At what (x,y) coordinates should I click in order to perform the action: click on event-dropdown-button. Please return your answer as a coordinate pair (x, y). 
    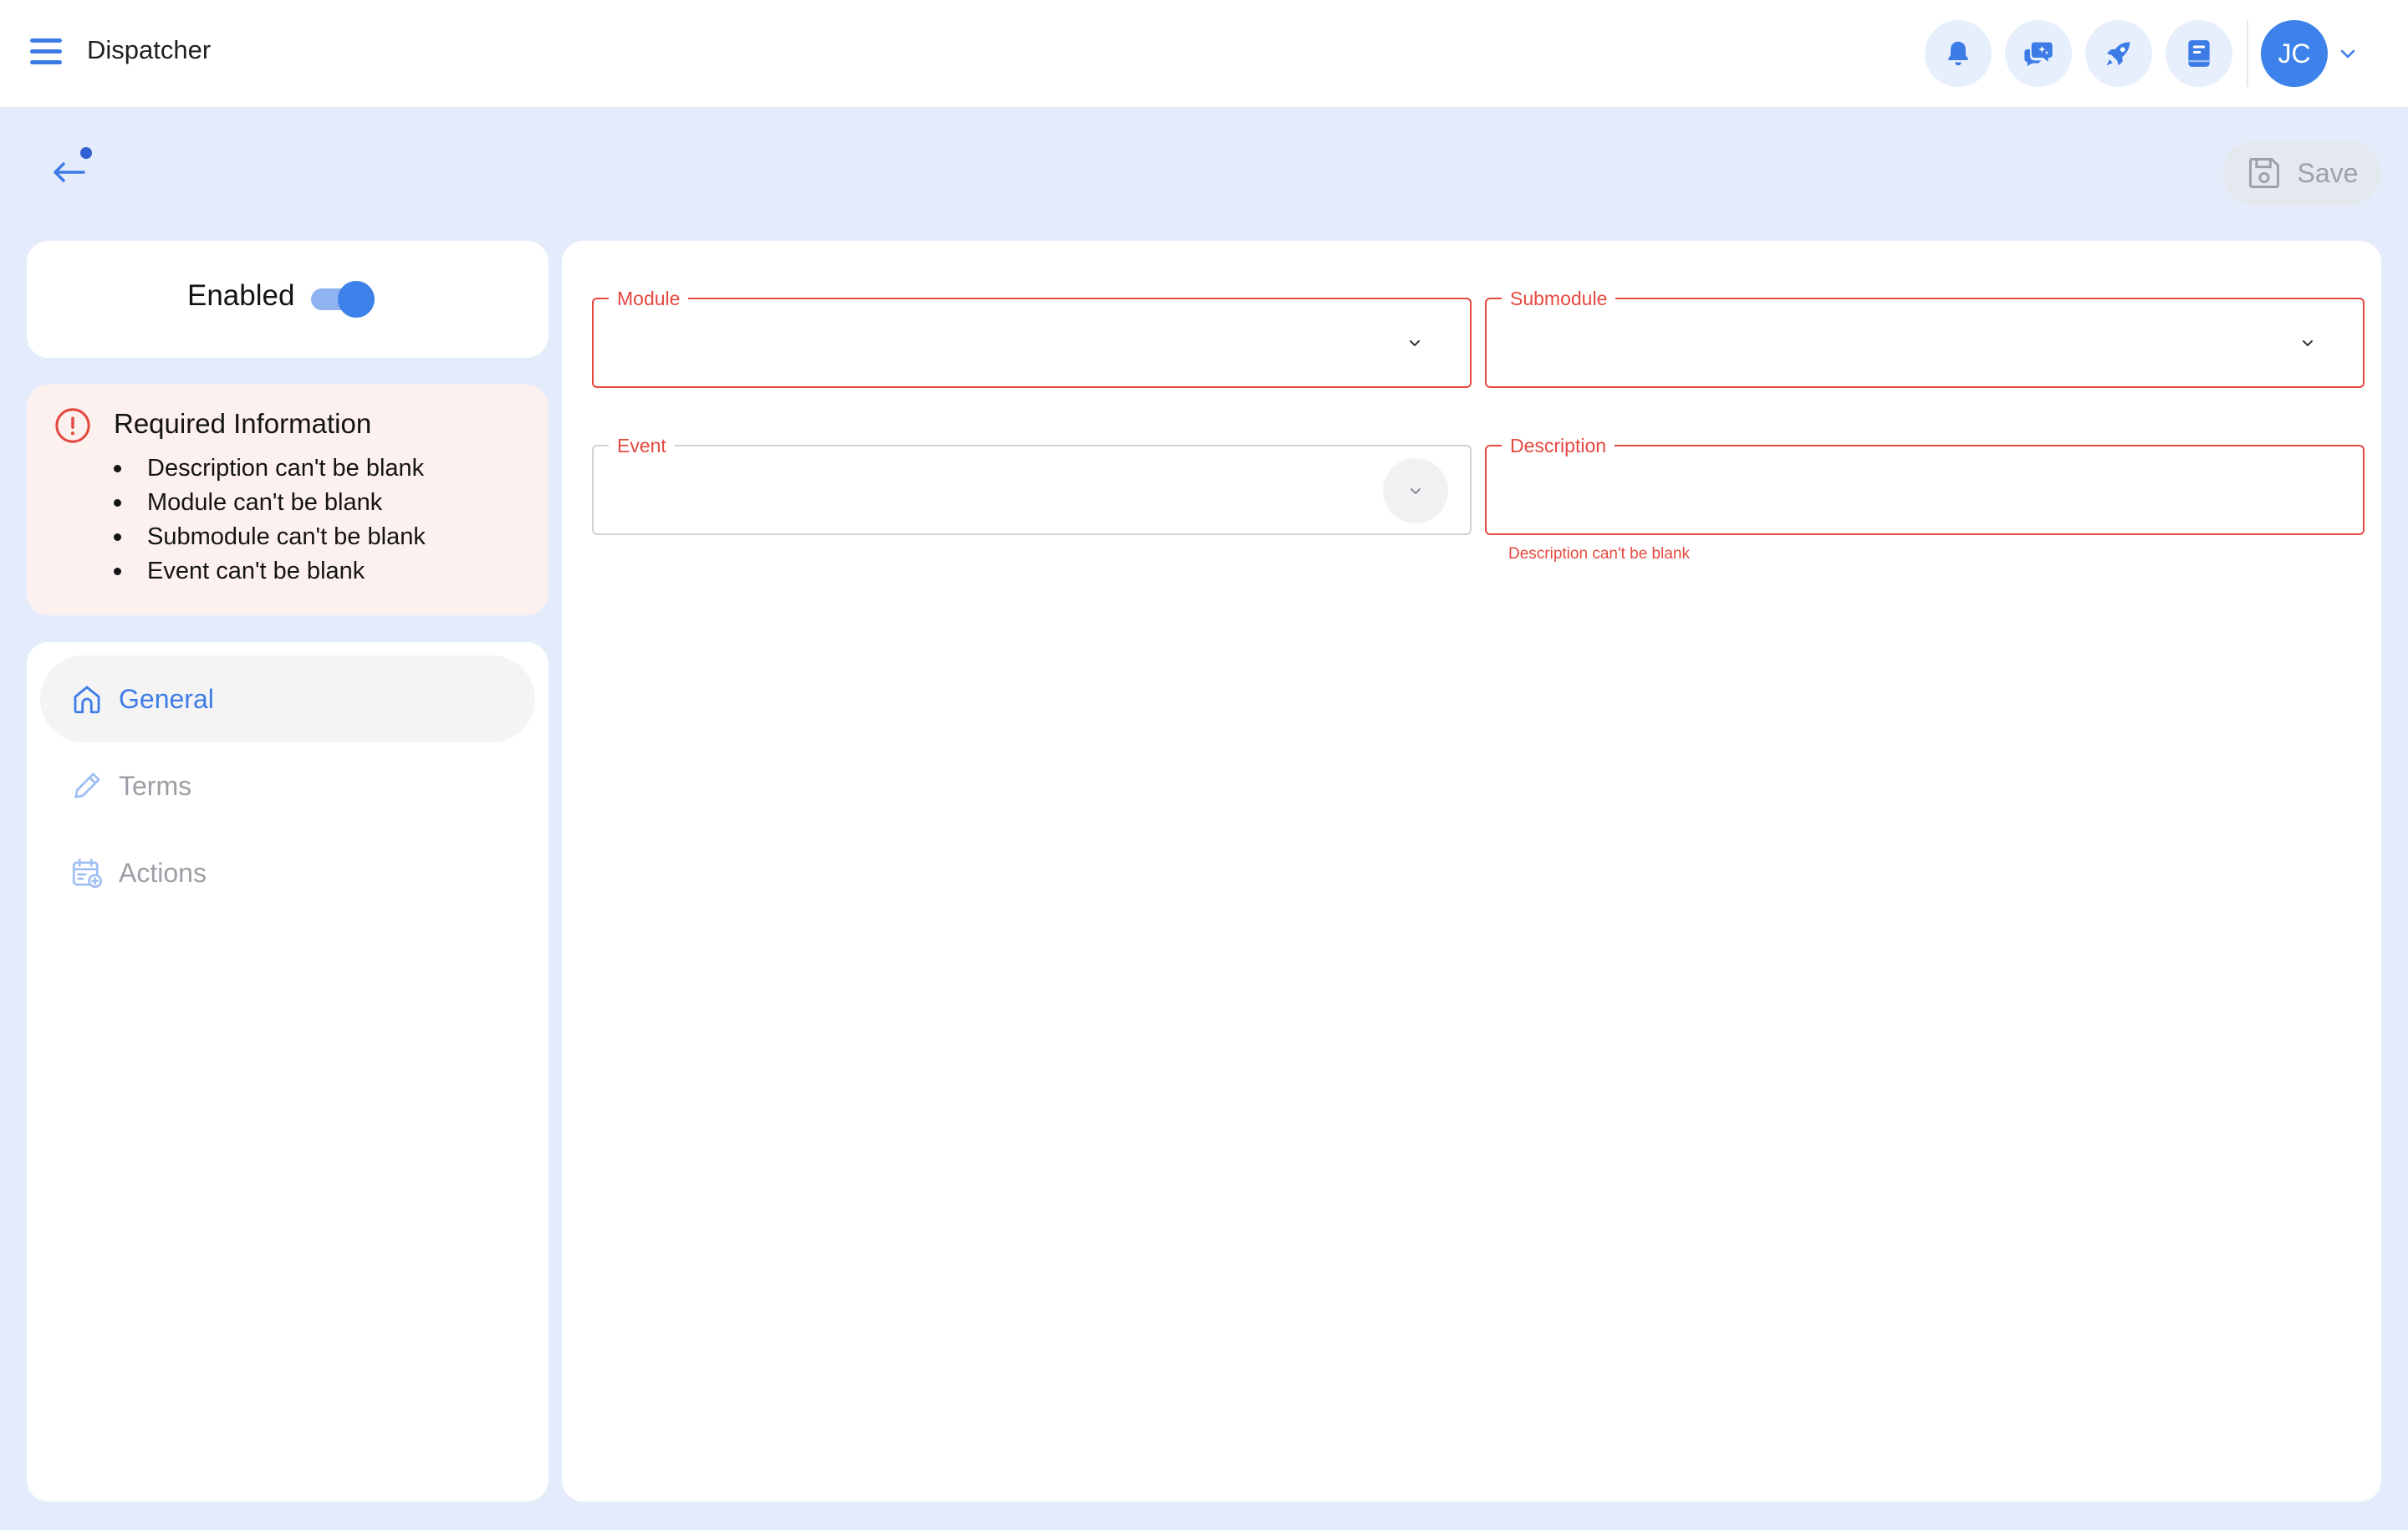
    Looking at the image, I should click on (1415, 490).